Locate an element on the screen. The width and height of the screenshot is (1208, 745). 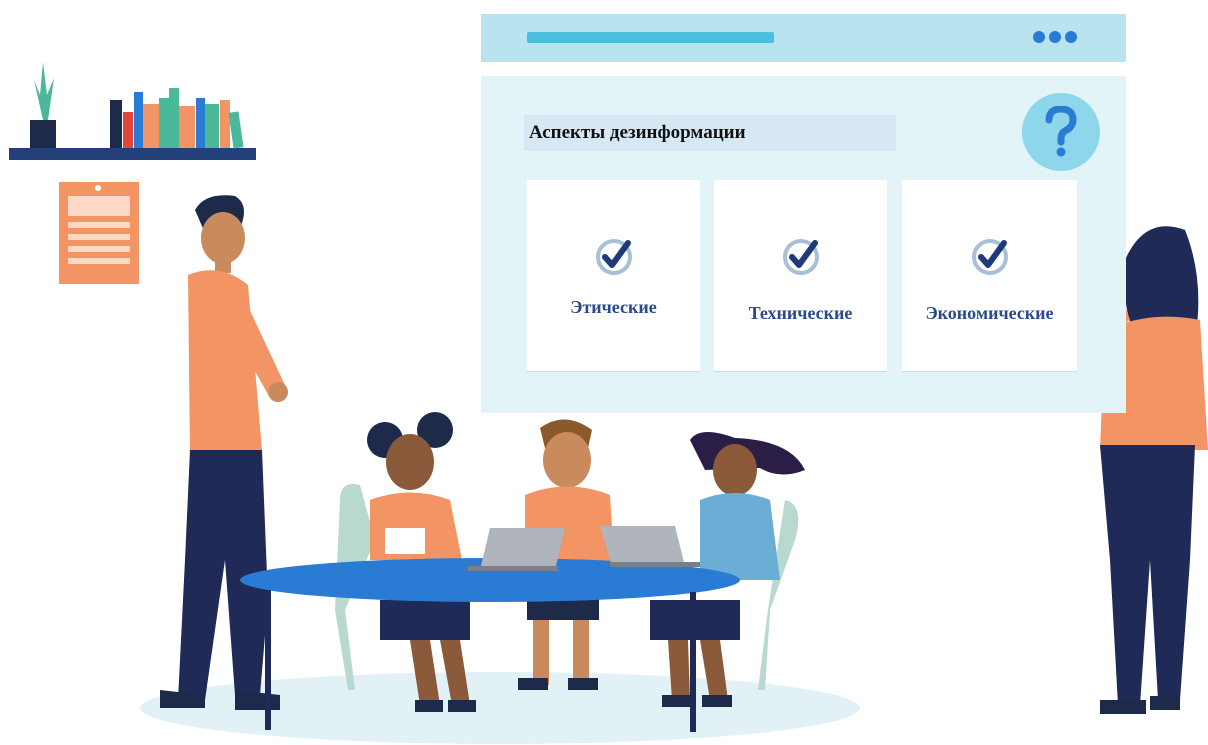
question-mark-icon is located at coordinates (1061, 132).